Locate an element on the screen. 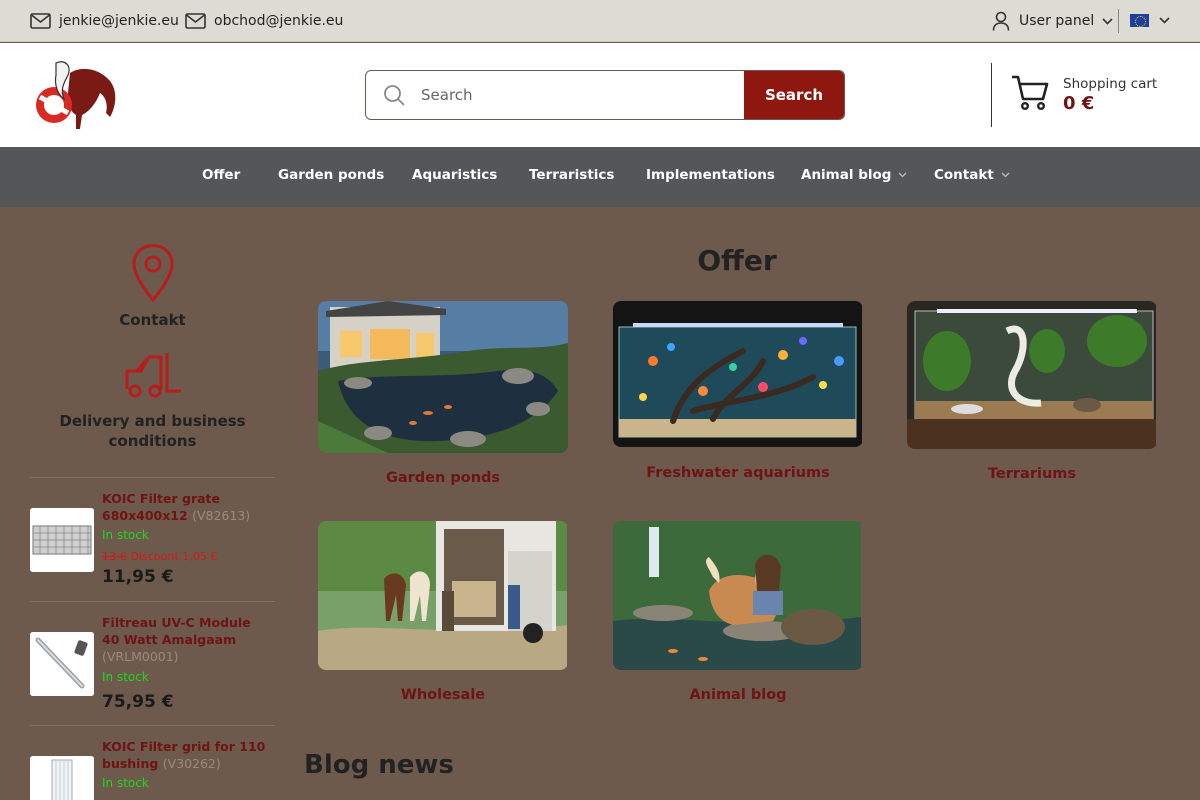 The image size is (1200, 800). user-panel-dropdown: User panel is located at coordinates (1052, 21).